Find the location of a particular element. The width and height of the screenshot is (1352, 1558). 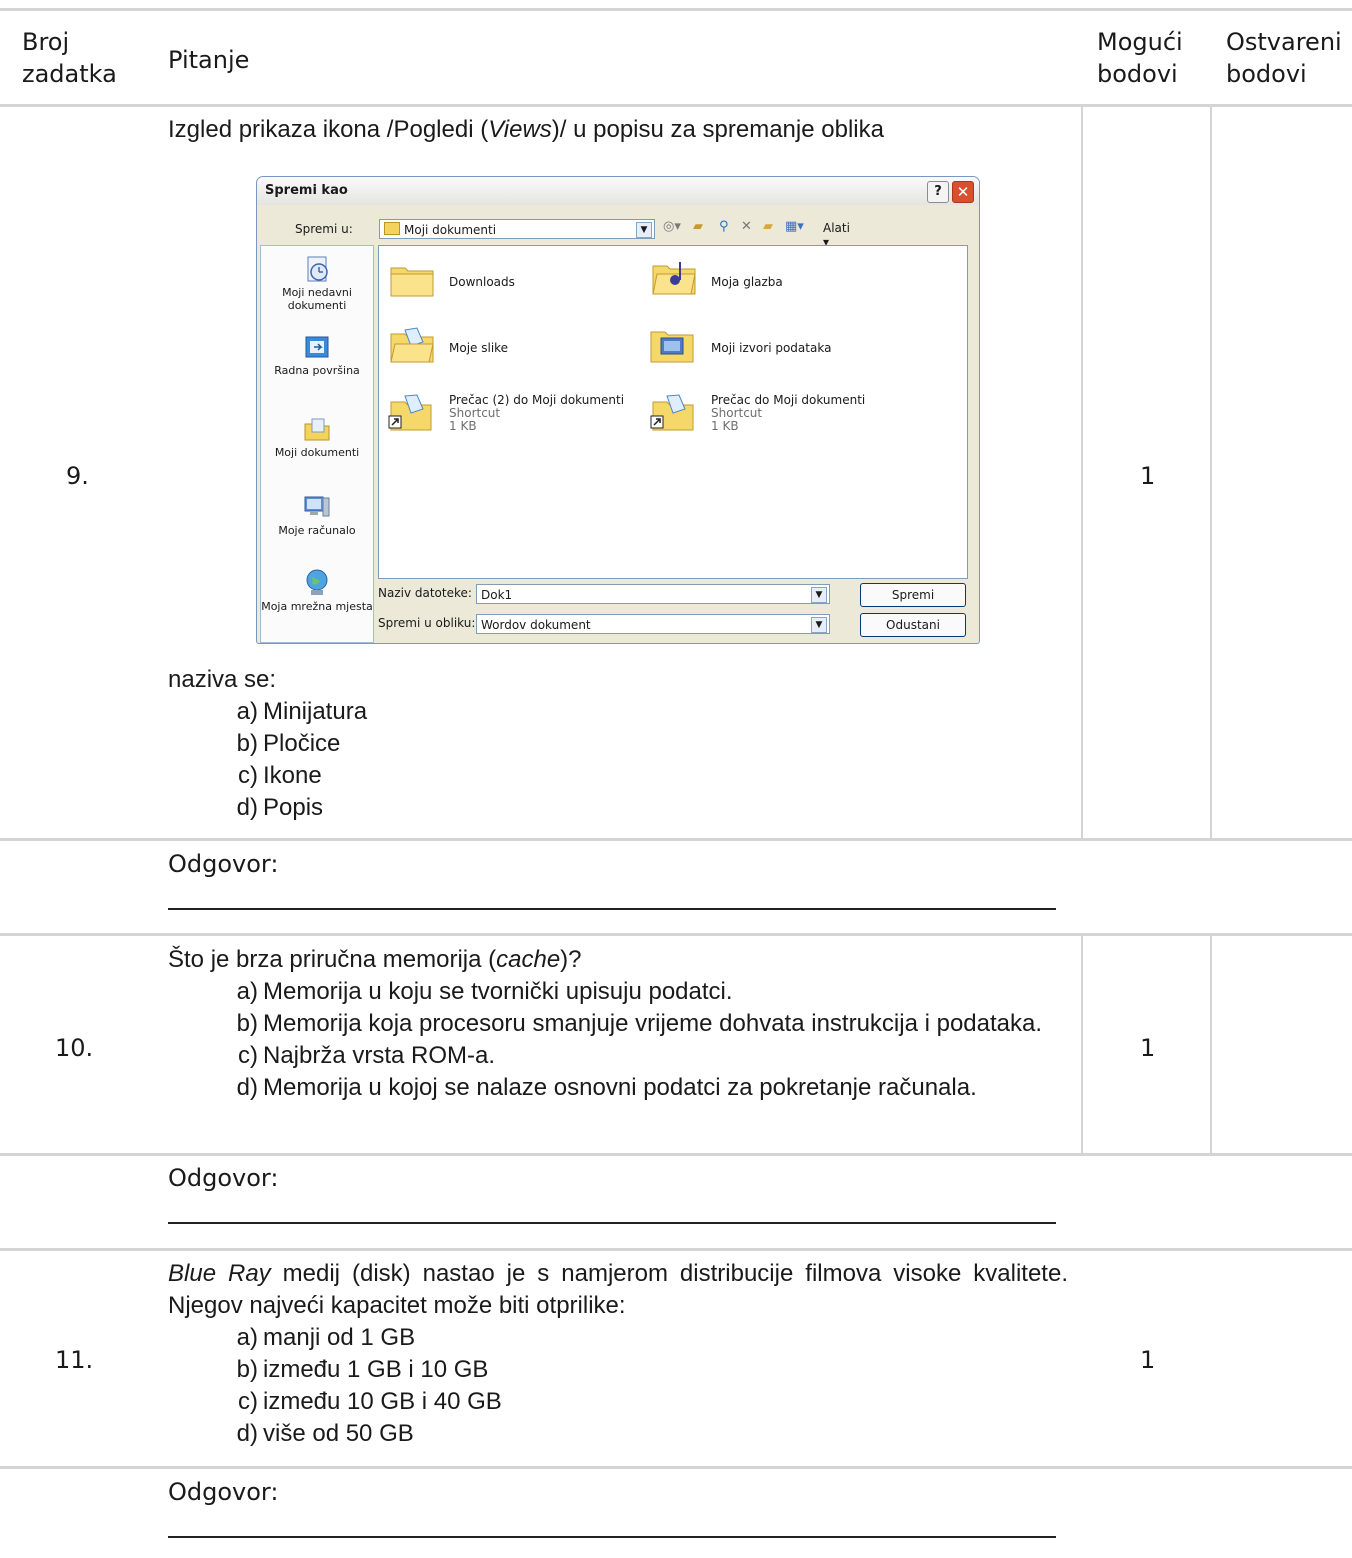

up-folder-icon: ▰ is located at coordinates (698, 226).